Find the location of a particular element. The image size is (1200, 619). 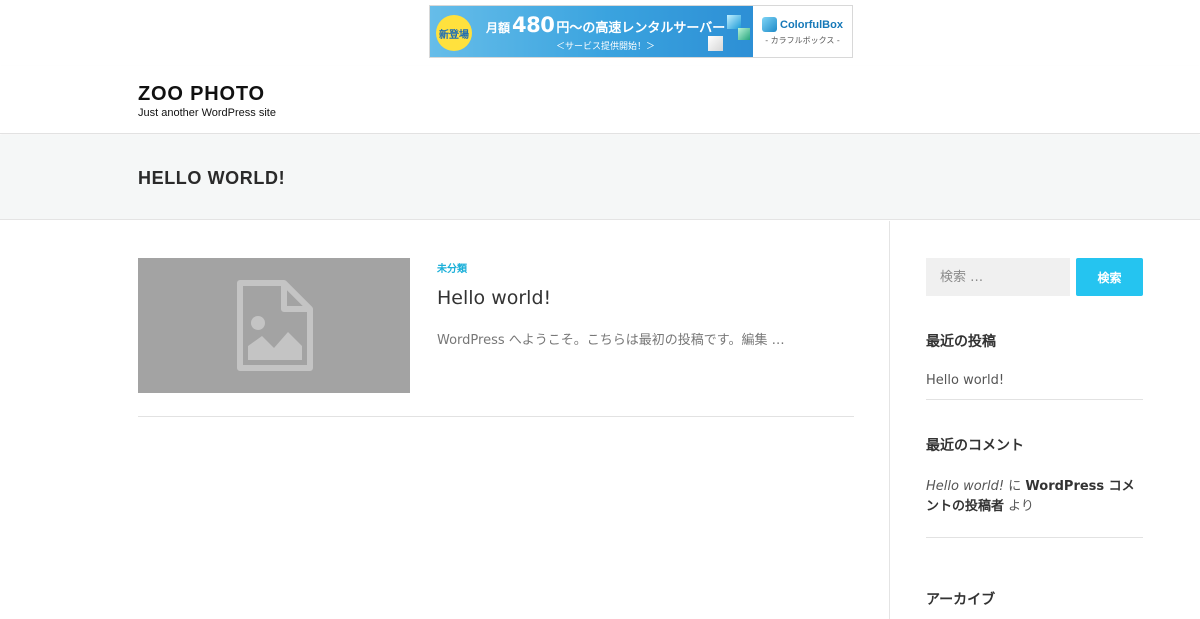

archives-title: アーカイブ is located at coordinates (961, 600).